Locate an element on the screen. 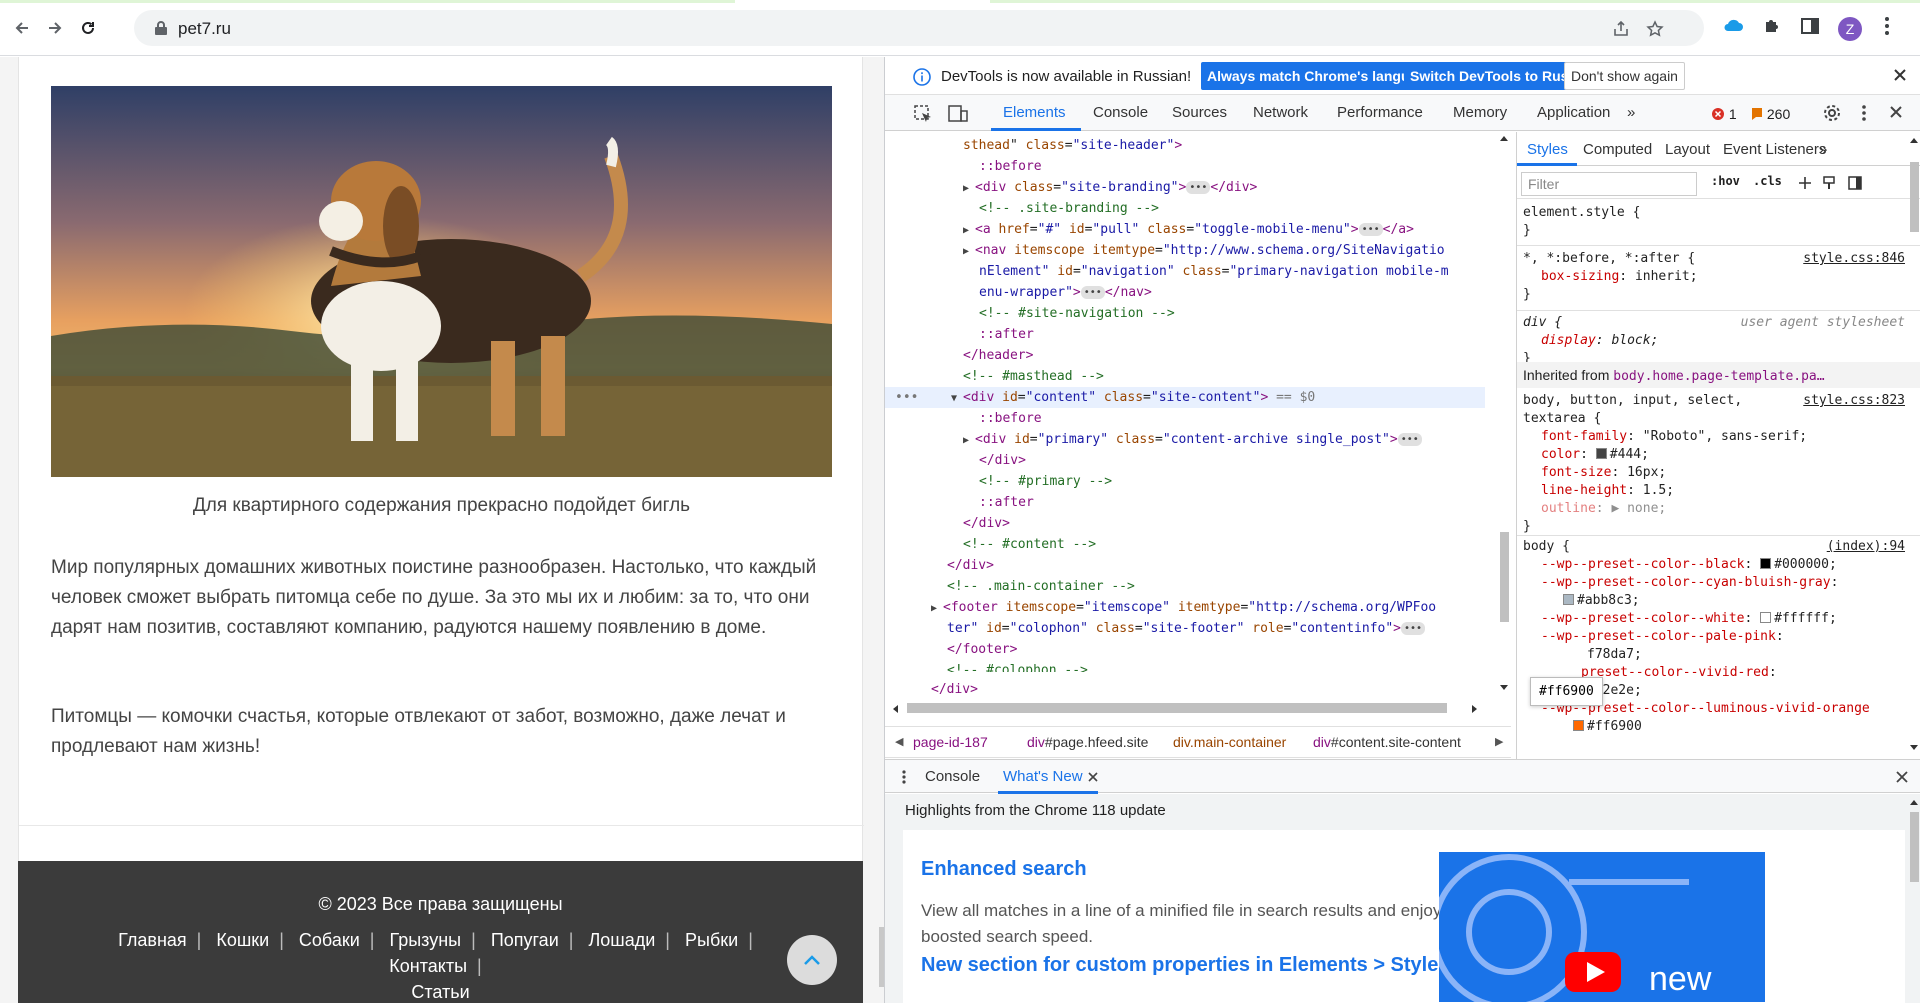 This screenshot has width=1920, height=1003. tab-styles: Styles is located at coordinates (1547, 149).